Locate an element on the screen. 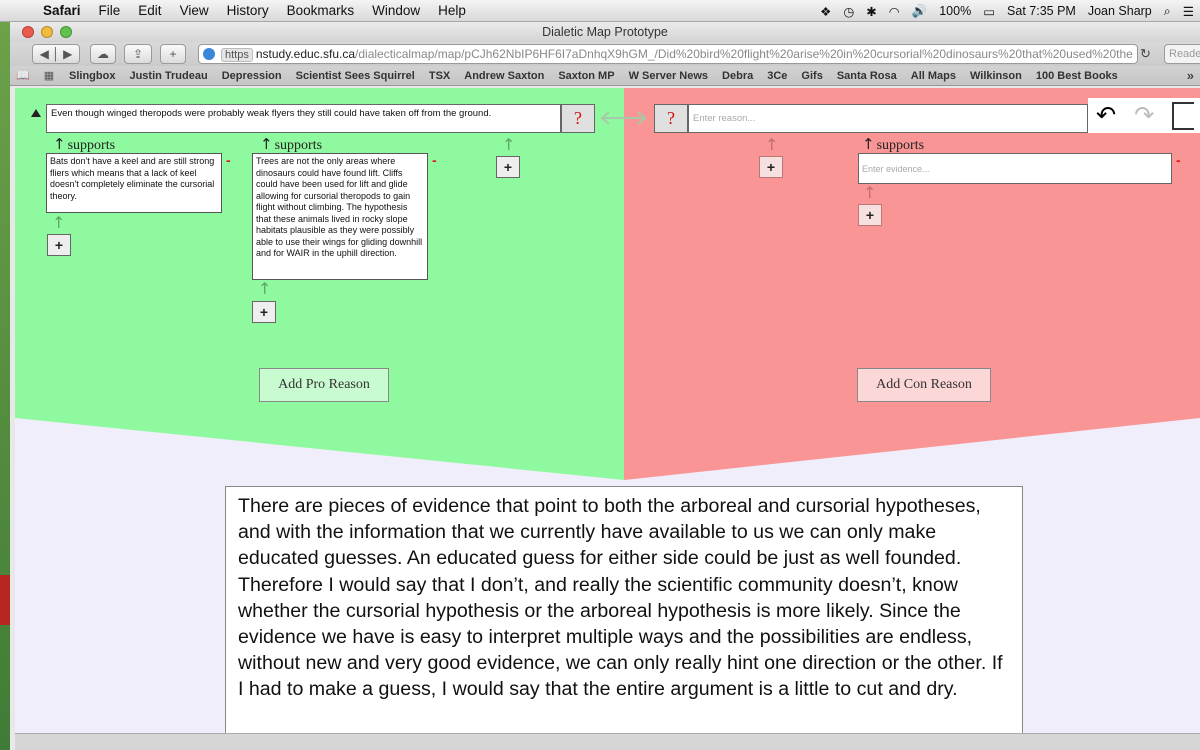 The height and width of the screenshot is (750, 1200). book-icon: 📖 is located at coordinates (23, 75).